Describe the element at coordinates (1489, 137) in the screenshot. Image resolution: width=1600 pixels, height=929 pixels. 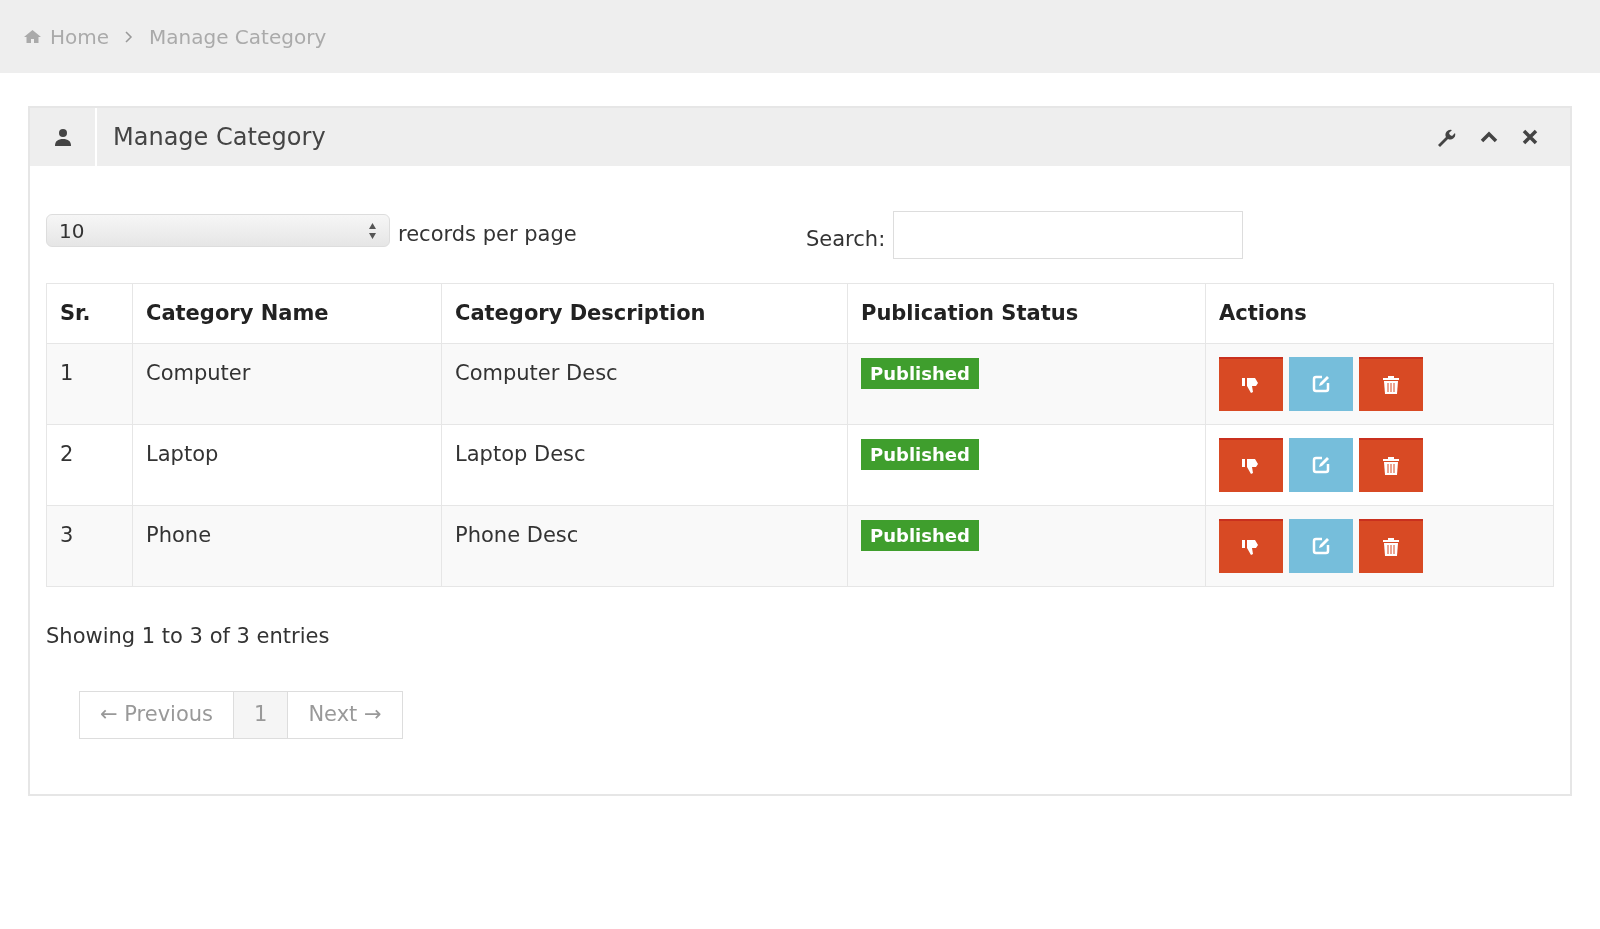
I see `collapse-icon` at that location.